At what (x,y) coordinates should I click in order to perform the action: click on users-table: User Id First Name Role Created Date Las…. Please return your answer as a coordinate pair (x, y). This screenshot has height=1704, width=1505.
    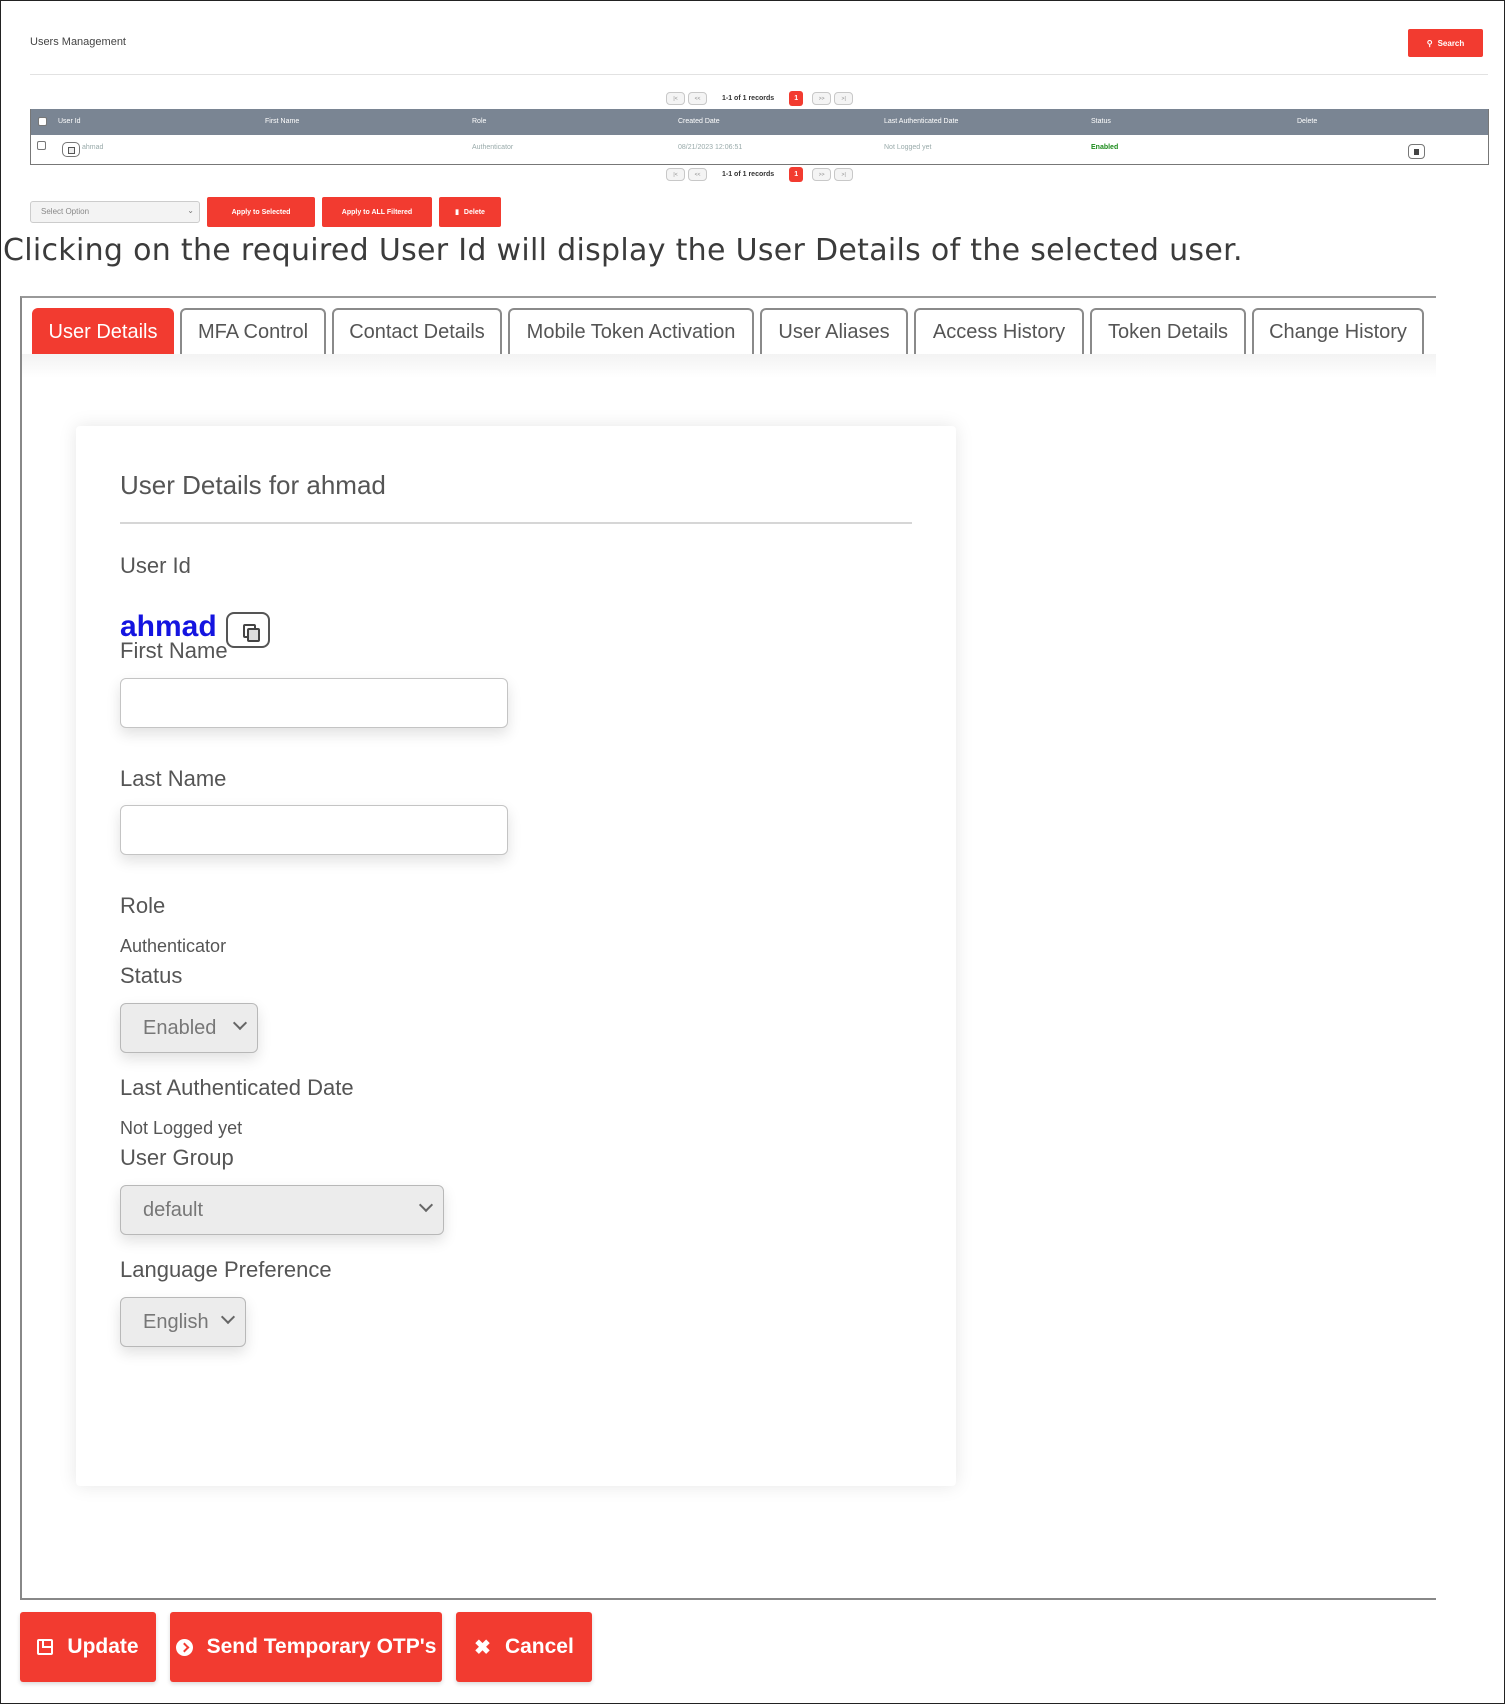
    Looking at the image, I should click on (759, 137).